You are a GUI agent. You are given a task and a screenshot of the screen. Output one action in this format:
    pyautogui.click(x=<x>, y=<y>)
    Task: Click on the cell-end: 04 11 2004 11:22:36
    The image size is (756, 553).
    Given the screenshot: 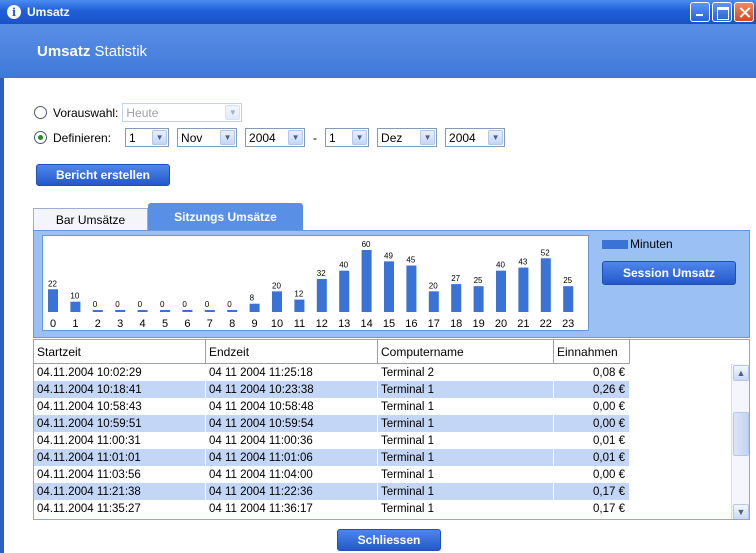 What is the action you would take?
    pyautogui.click(x=292, y=491)
    